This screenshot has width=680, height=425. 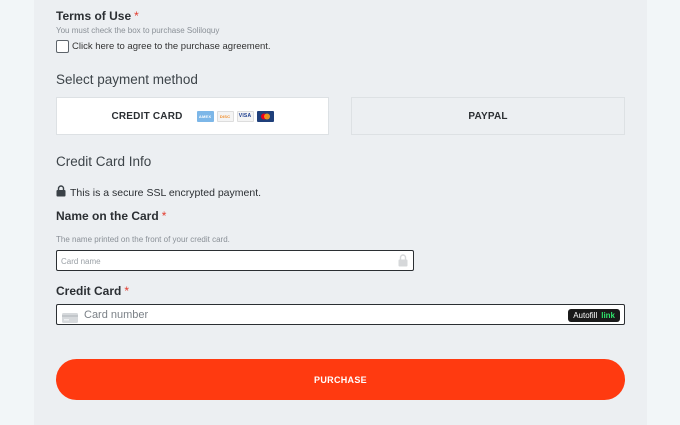 What do you see at coordinates (62, 46) in the screenshot?
I see `terms-checkbox` at bounding box center [62, 46].